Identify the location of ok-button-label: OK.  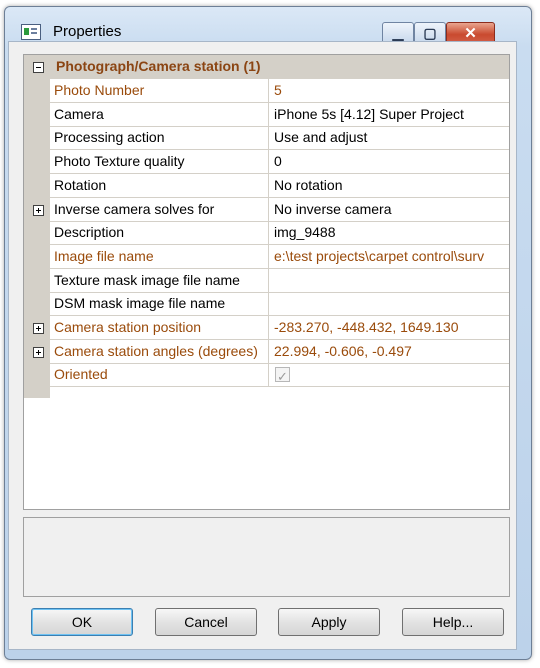
(82, 622).